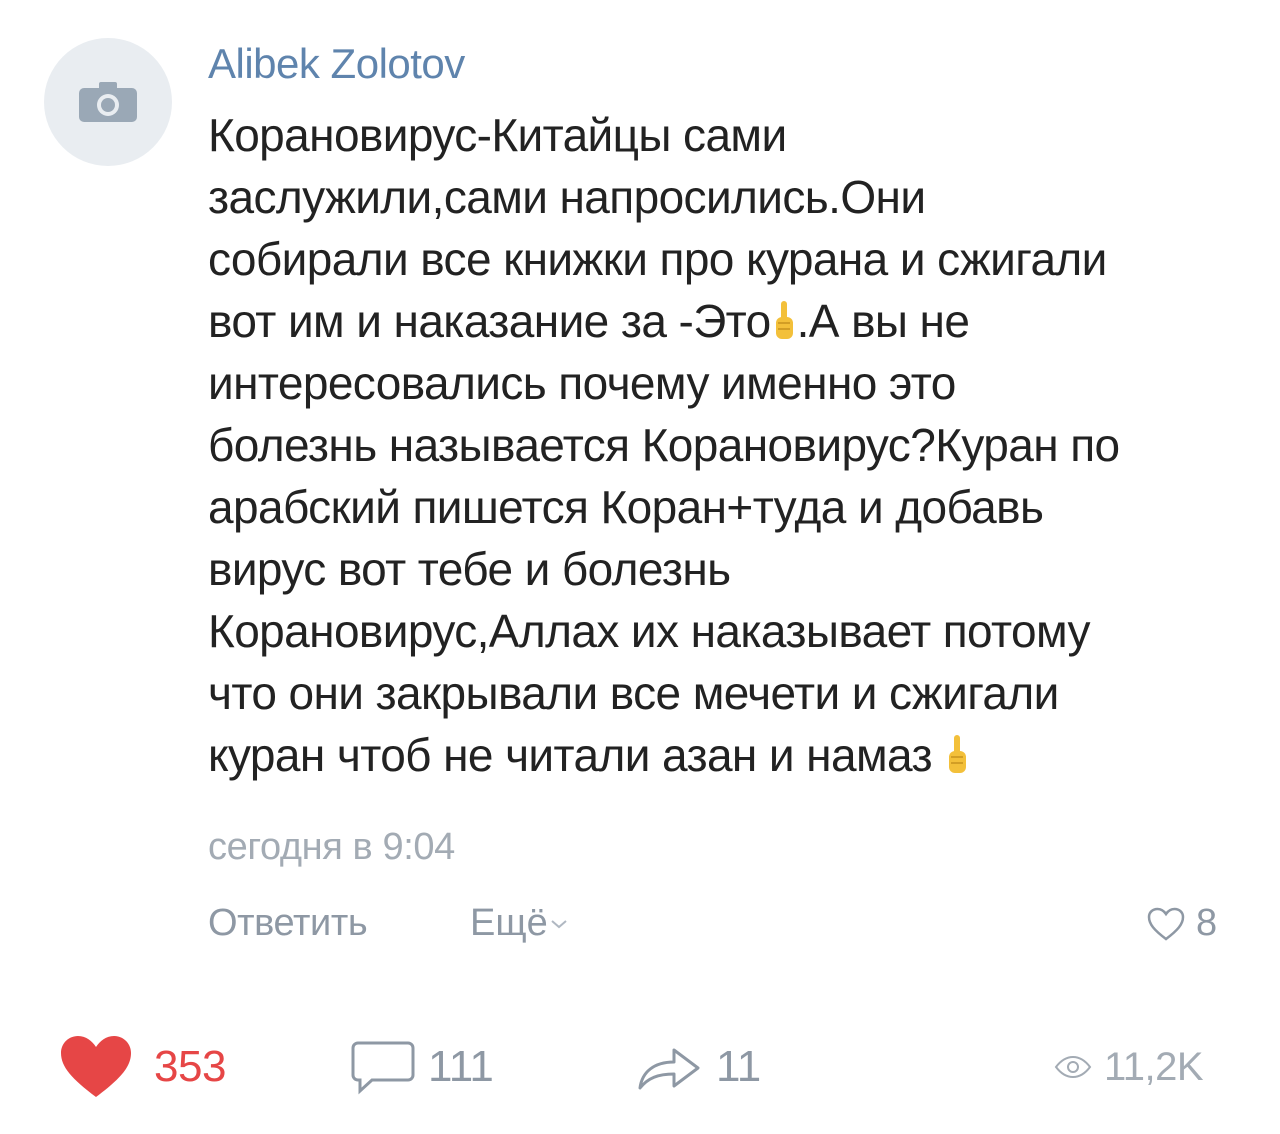 This screenshot has height=1134, width=1280. I want to click on comment-text-line: куран чтоб не читали азан и намаз, so click(733, 755).